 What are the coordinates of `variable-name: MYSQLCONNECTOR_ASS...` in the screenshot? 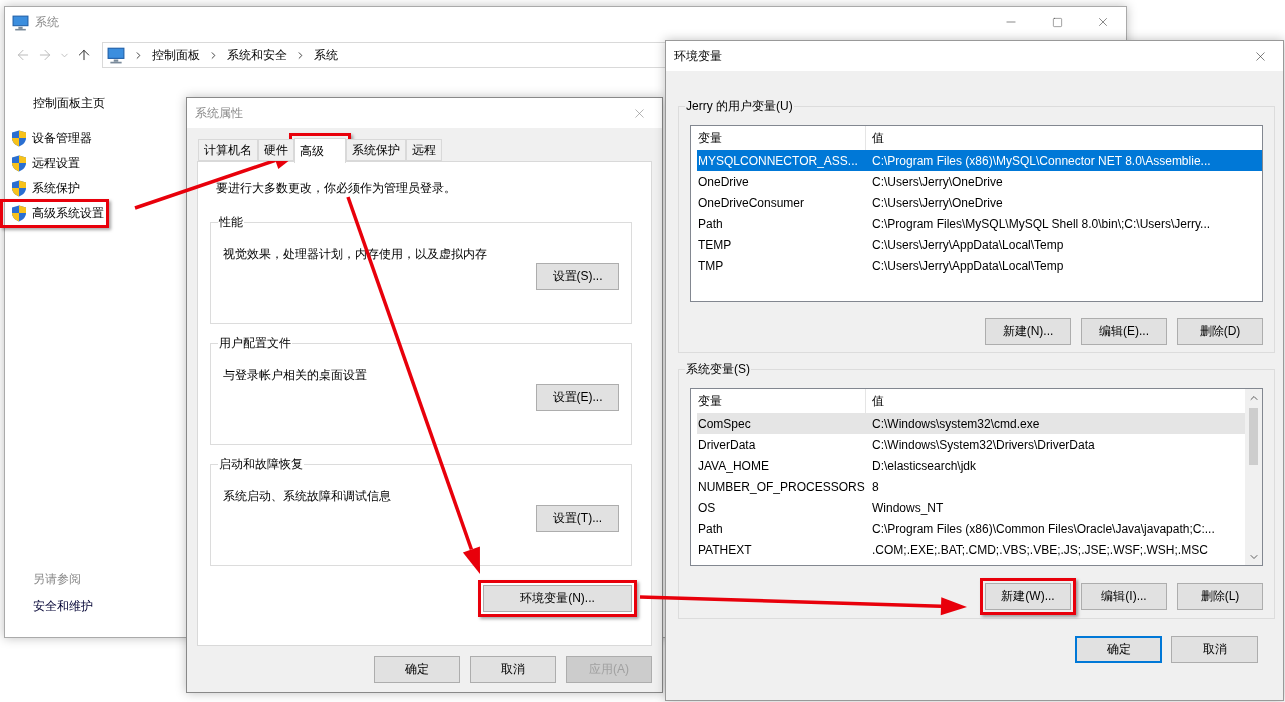 It's located at (778, 160).